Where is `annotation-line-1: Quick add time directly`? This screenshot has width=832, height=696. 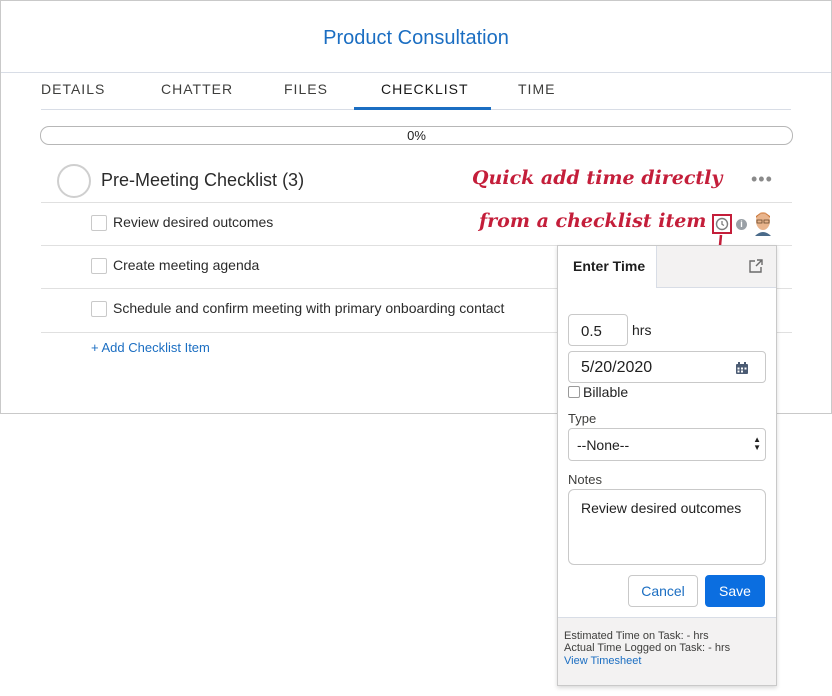 annotation-line-1: Quick add time directly is located at coordinates (597, 178).